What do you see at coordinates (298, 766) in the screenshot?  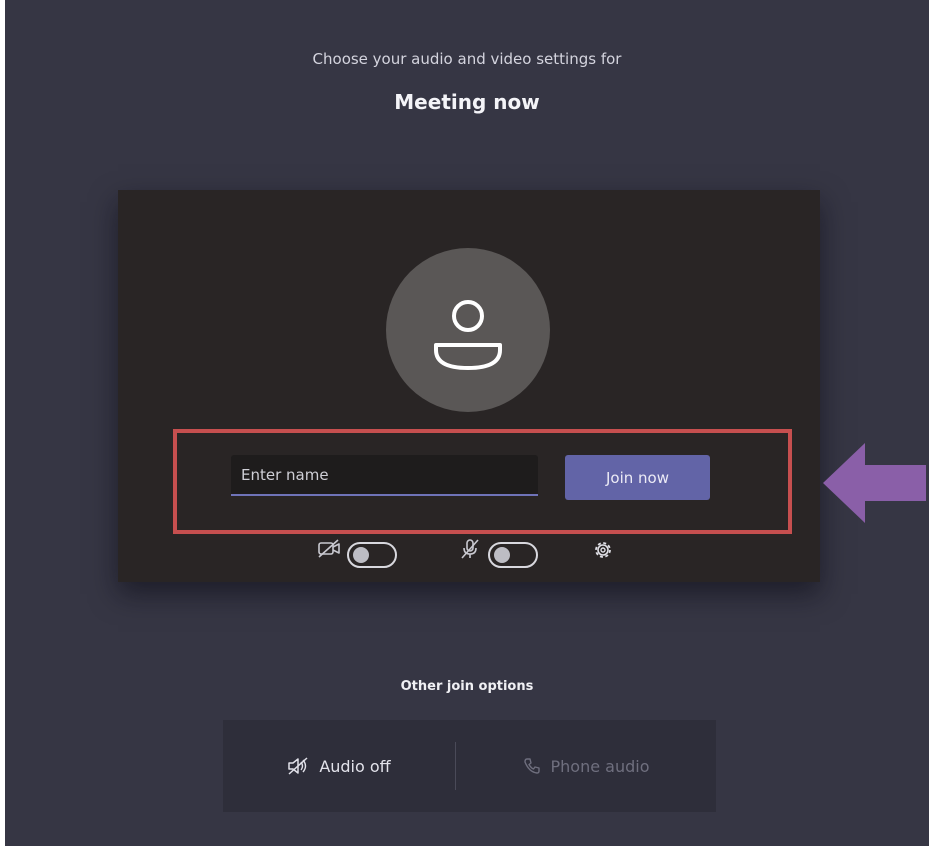 I see `speaker-off-icon` at bounding box center [298, 766].